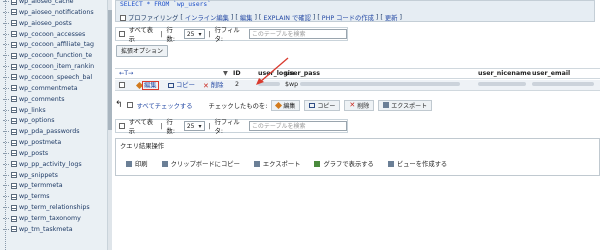 Image resolution: width=600 pixels, height=250 pixels. Describe the element at coordinates (409, 106) in the screenshot. I see `bulk-export-label: エクスポート` at that location.